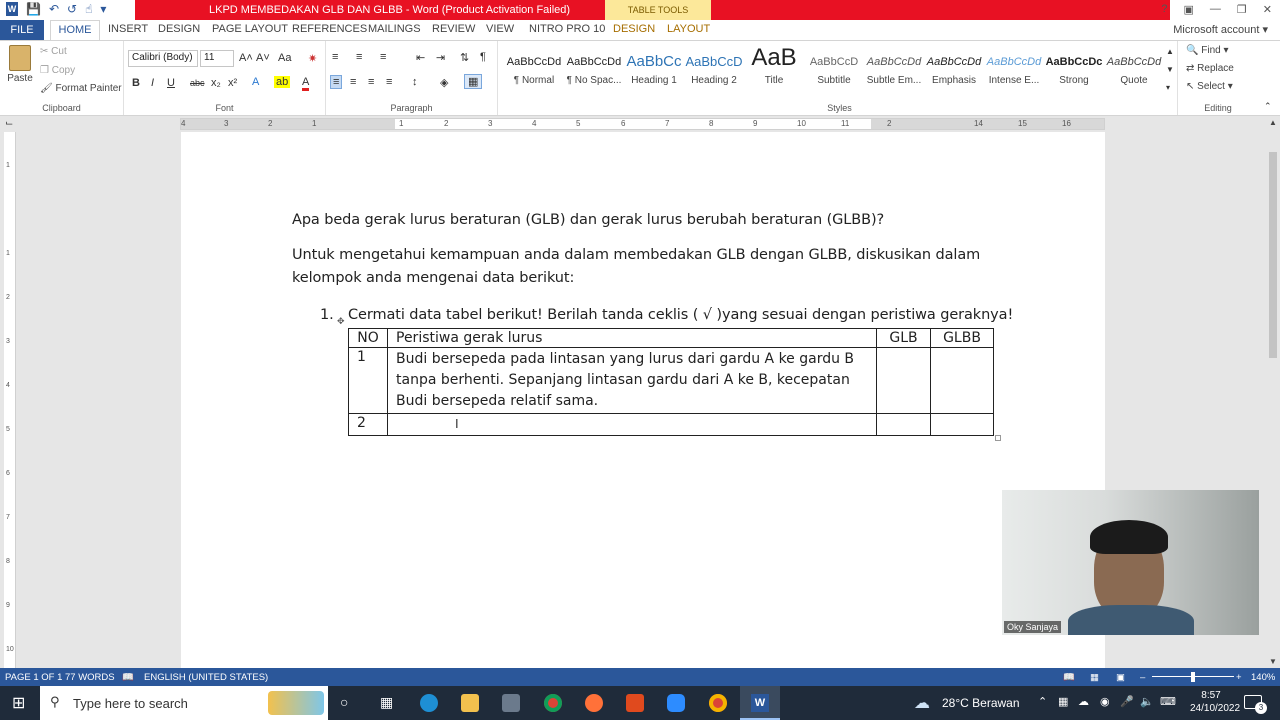 The image size is (1280, 720). I want to click on keyboard-icon: ⌨, so click(1168, 701).